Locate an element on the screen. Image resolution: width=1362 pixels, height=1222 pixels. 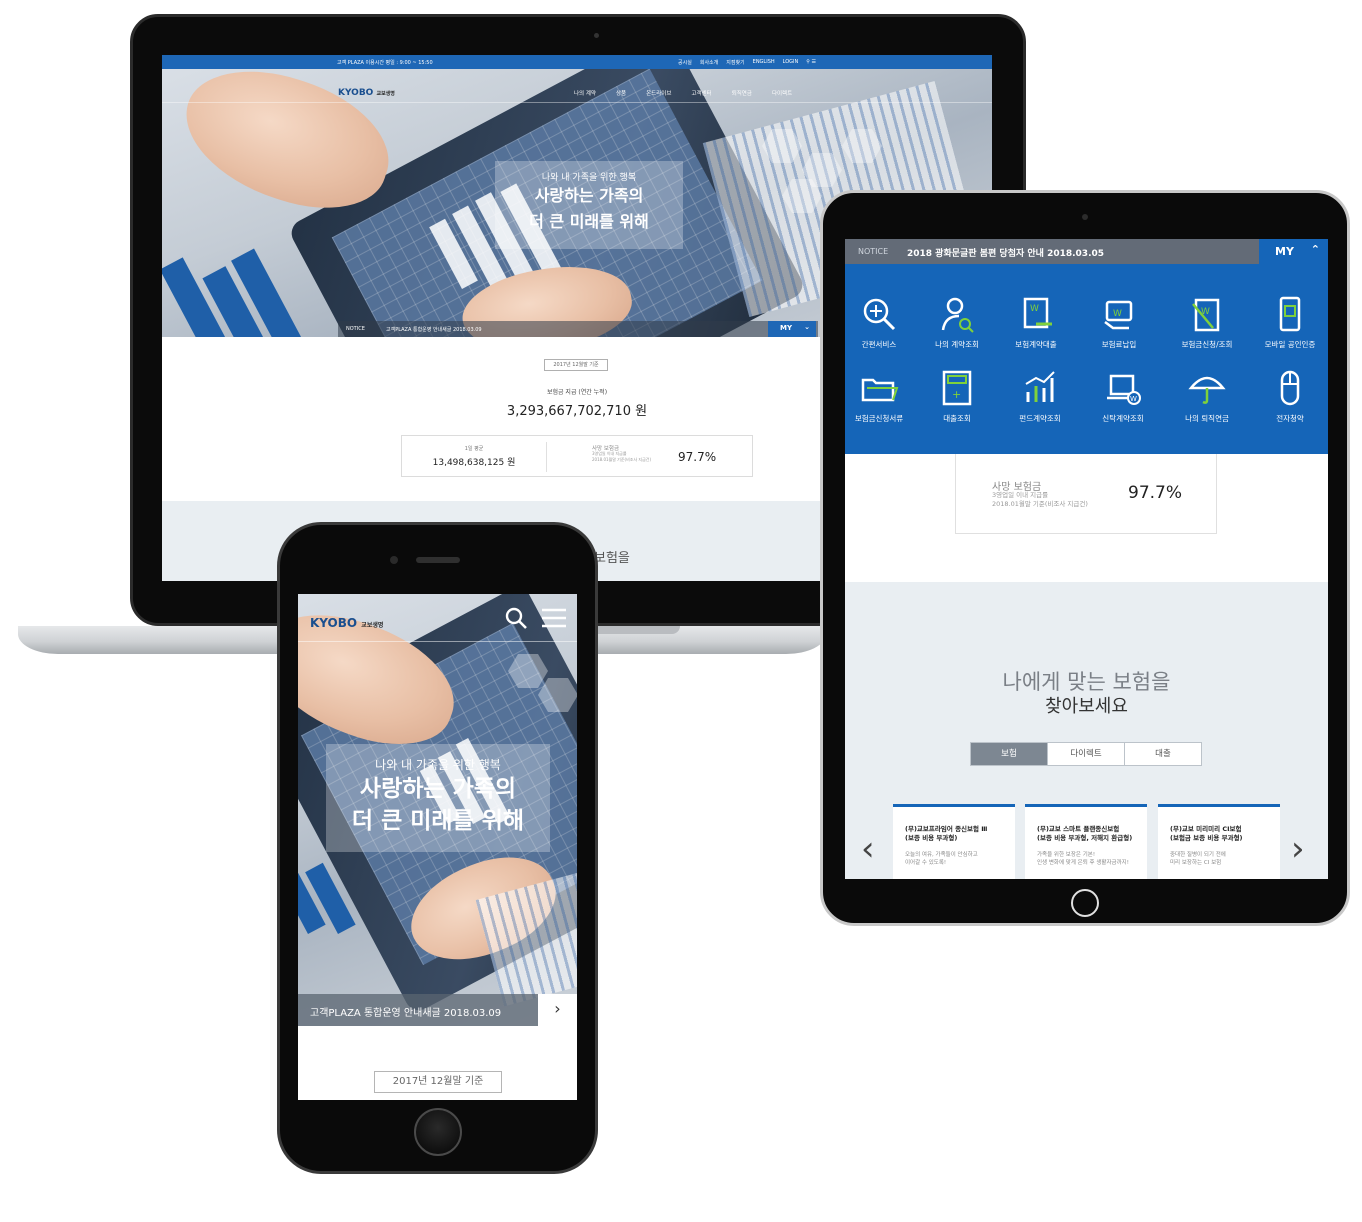
service-my-pension: 나의 퇴직연금 is located at coordinates (1207, 396).